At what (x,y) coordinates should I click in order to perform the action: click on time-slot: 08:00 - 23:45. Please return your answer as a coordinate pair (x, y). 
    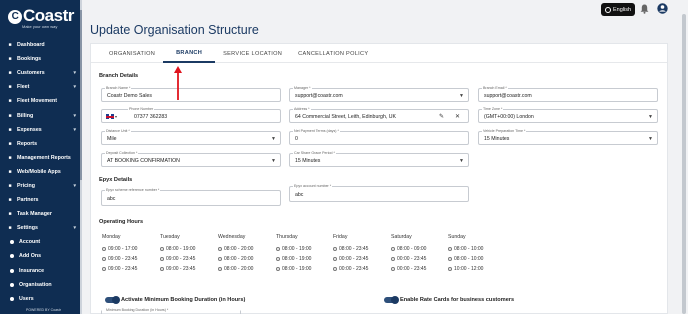
    Looking at the image, I should click on (362, 249).